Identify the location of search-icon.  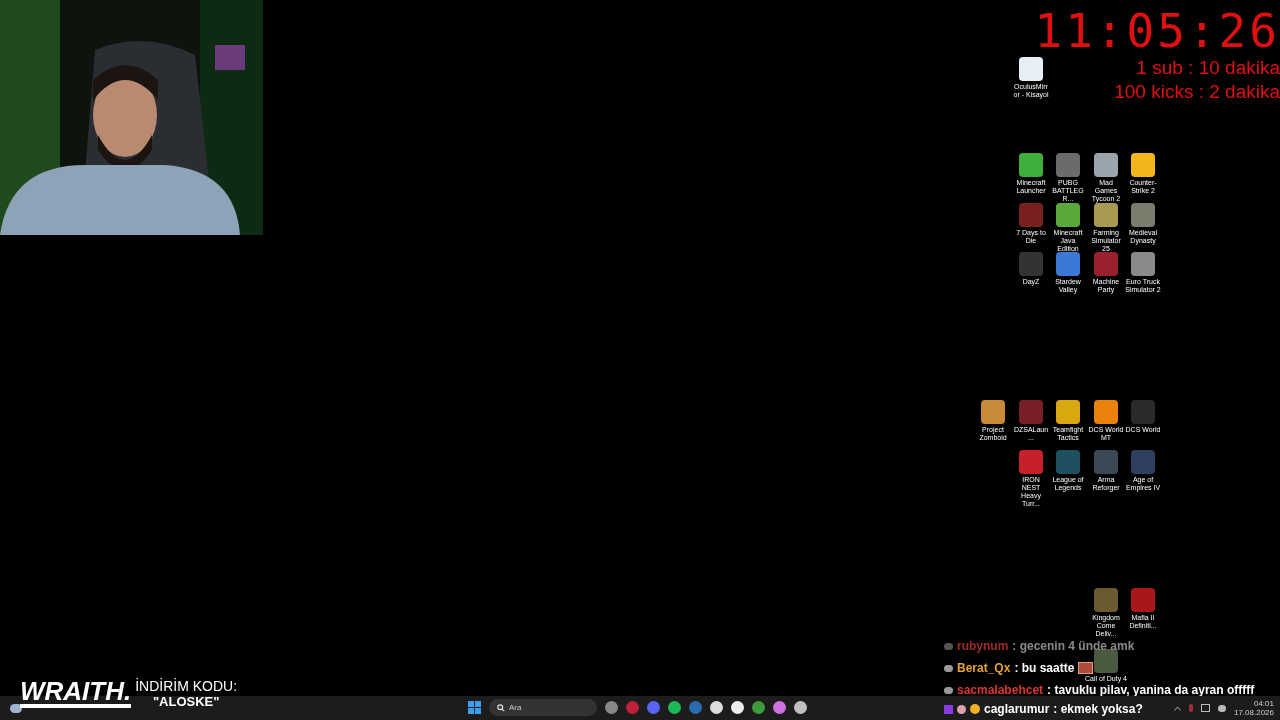
(501, 707).